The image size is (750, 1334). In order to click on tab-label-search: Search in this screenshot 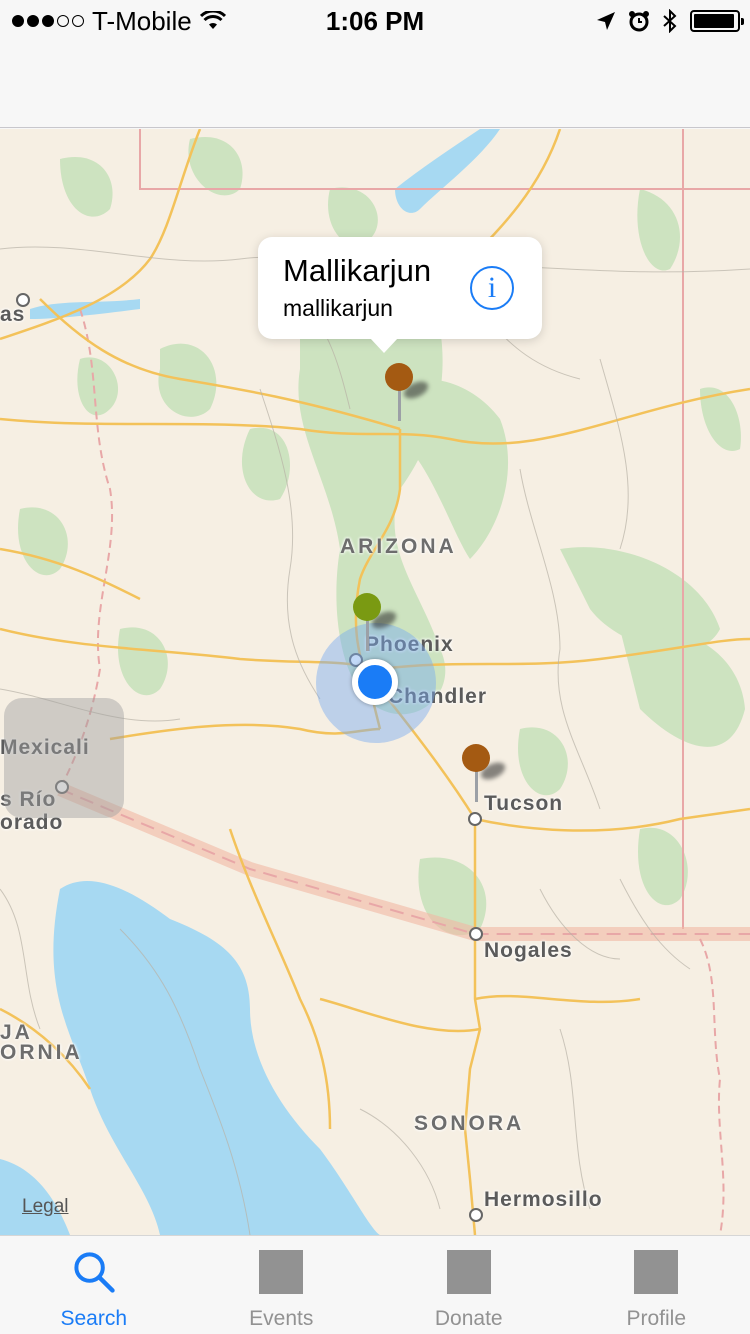, I will do `click(94, 1318)`.